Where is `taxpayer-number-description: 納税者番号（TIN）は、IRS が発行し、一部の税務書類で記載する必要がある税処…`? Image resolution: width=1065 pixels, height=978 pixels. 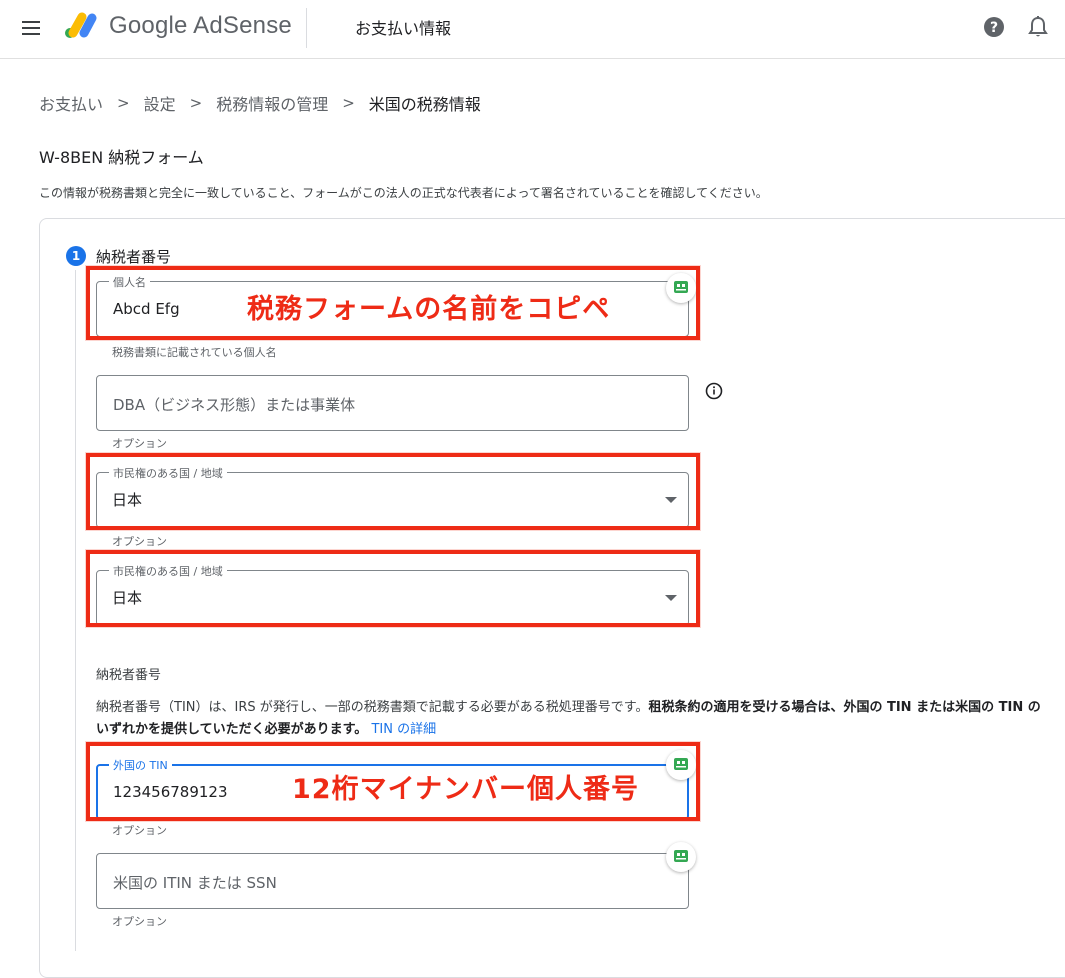 taxpayer-number-description: 納税者番号（TIN）は、IRS が発行し、一部の税務書類で記載する必要がある税処… is located at coordinates (571, 719).